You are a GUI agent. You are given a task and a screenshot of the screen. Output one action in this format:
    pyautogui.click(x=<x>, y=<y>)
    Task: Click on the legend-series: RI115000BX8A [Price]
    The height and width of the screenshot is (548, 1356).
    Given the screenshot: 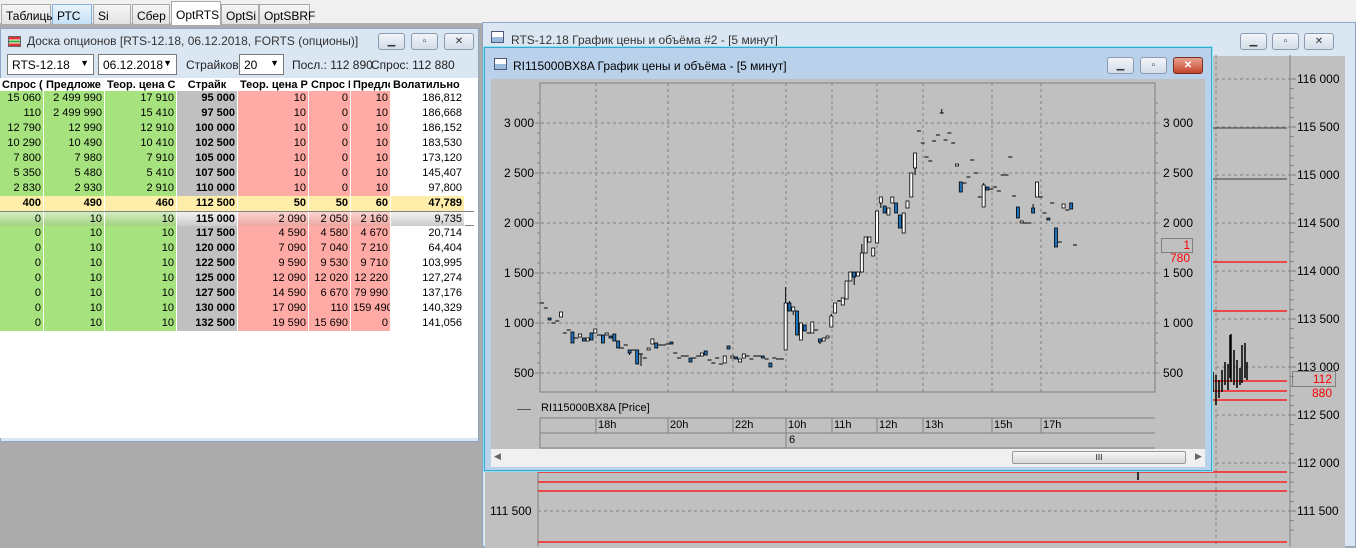 What is the action you would take?
    pyautogui.click(x=595, y=408)
    